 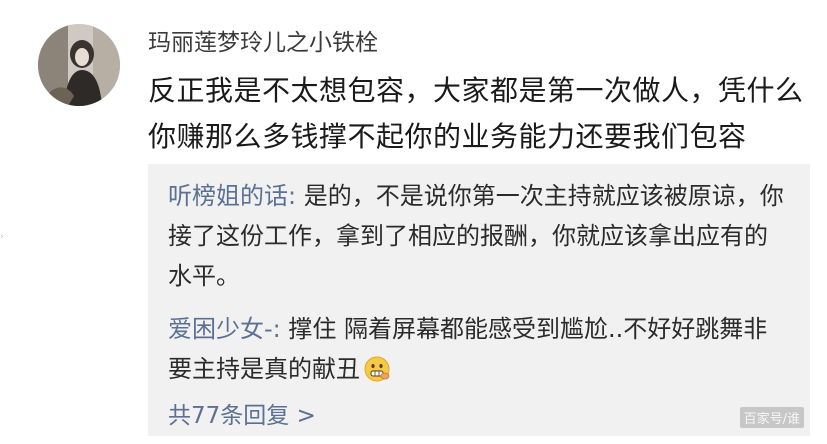 I want to click on avatar, so click(x=79, y=65).